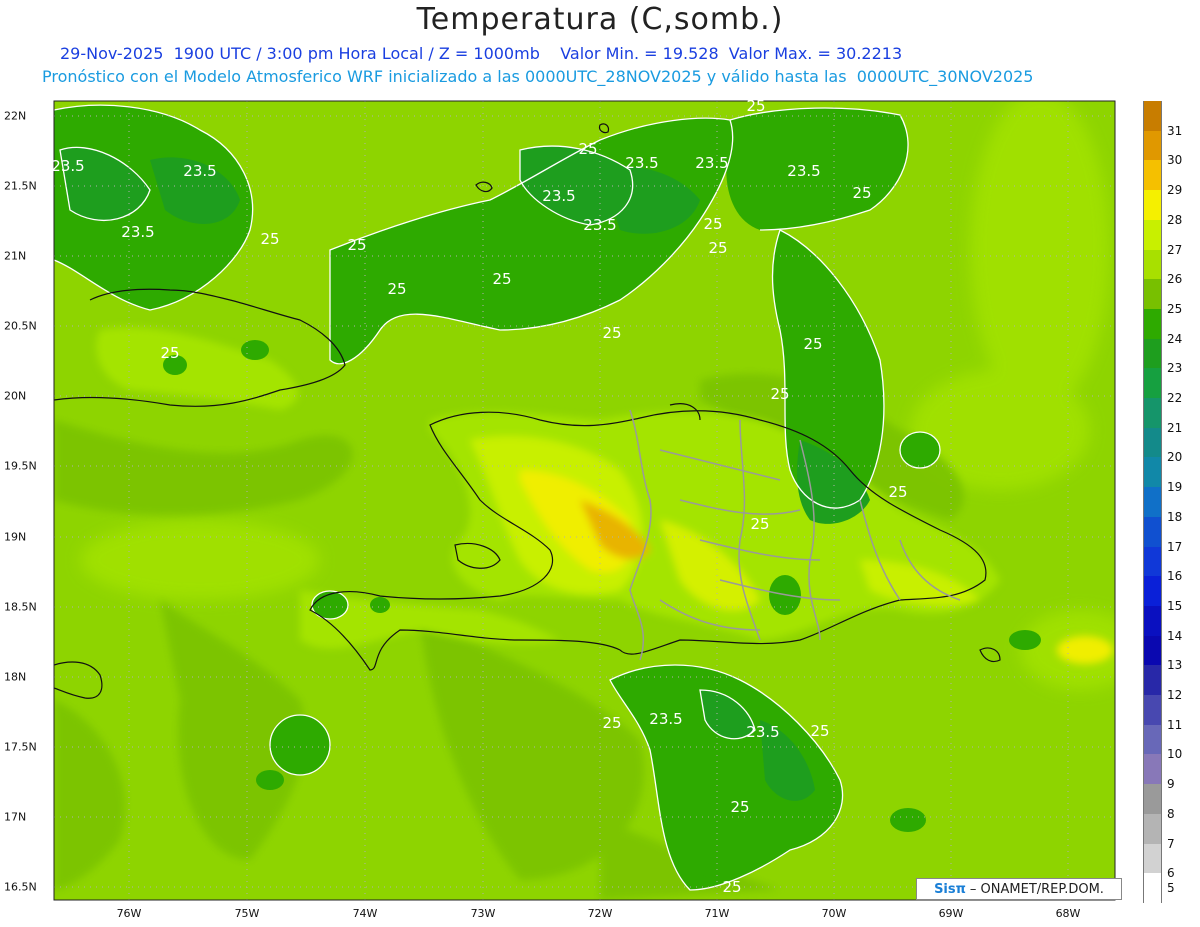 The height and width of the screenshot is (927, 1200). What do you see at coordinates (20, 326) in the screenshot?
I see `latitude-label: 20.5N` at bounding box center [20, 326].